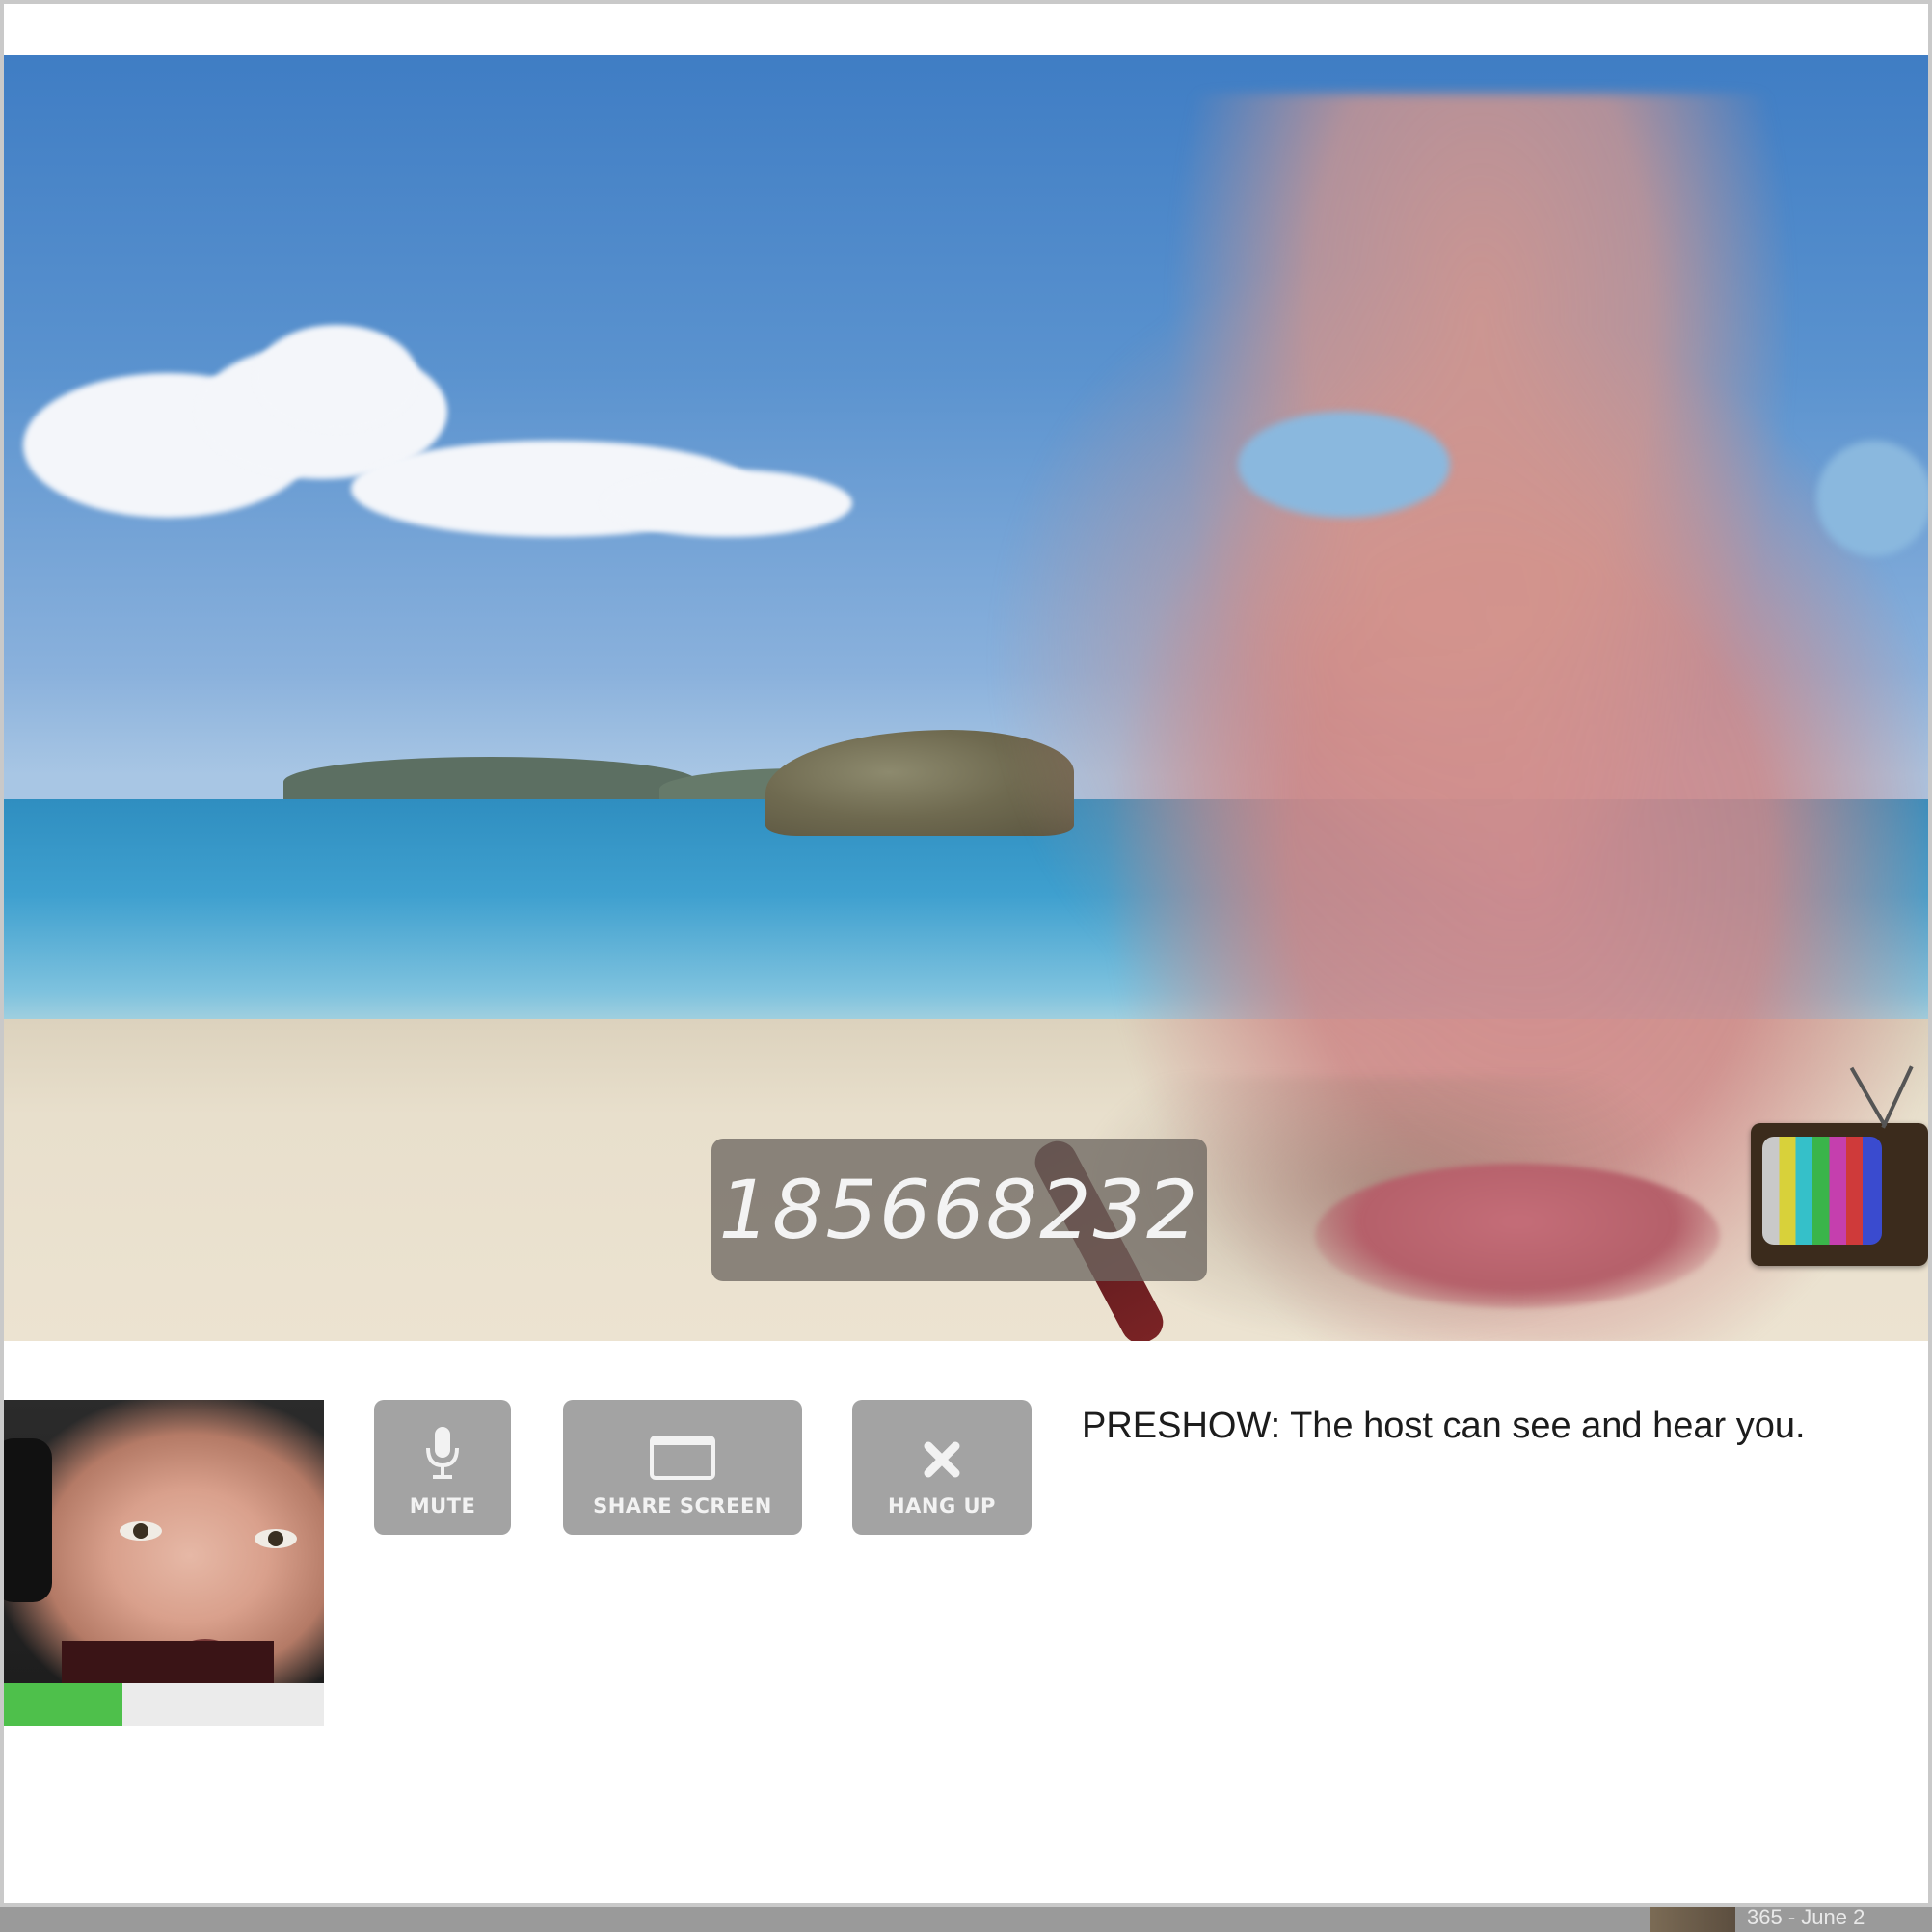 Image resolution: width=1932 pixels, height=1932 pixels. What do you see at coordinates (442, 1453) in the screenshot?
I see `microphone-icon` at bounding box center [442, 1453].